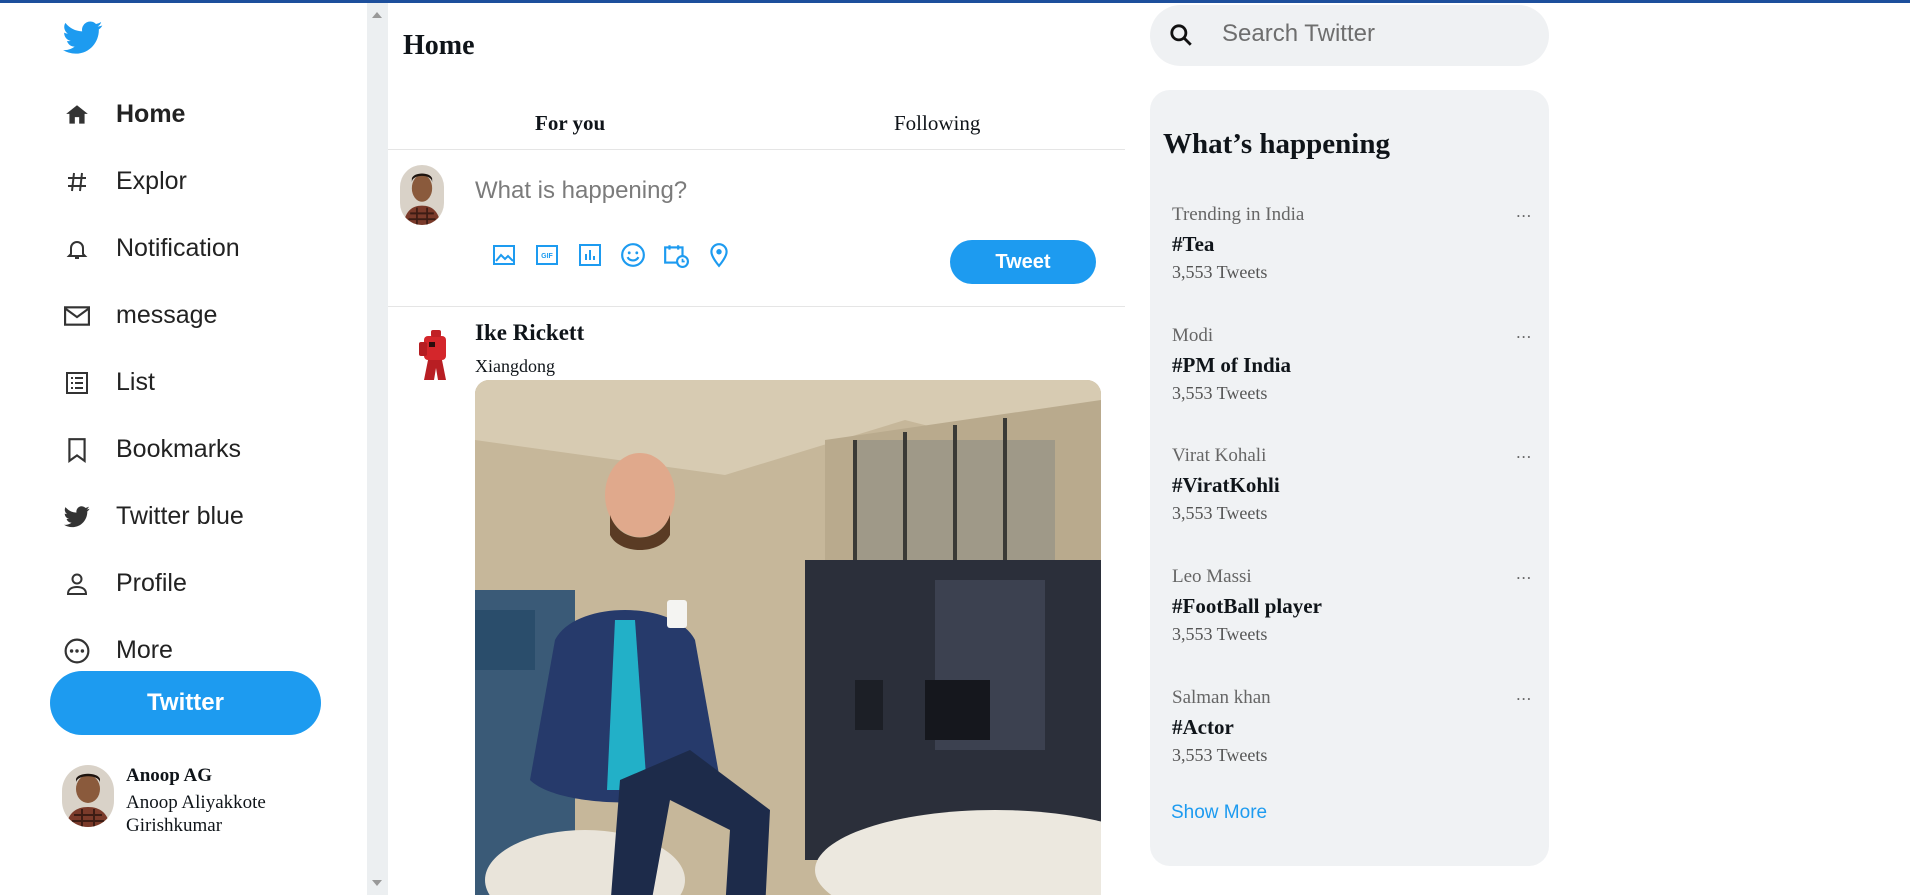 Image resolution: width=1910 pixels, height=895 pixels. I want to click on emoji-icon, so click(633, 255).